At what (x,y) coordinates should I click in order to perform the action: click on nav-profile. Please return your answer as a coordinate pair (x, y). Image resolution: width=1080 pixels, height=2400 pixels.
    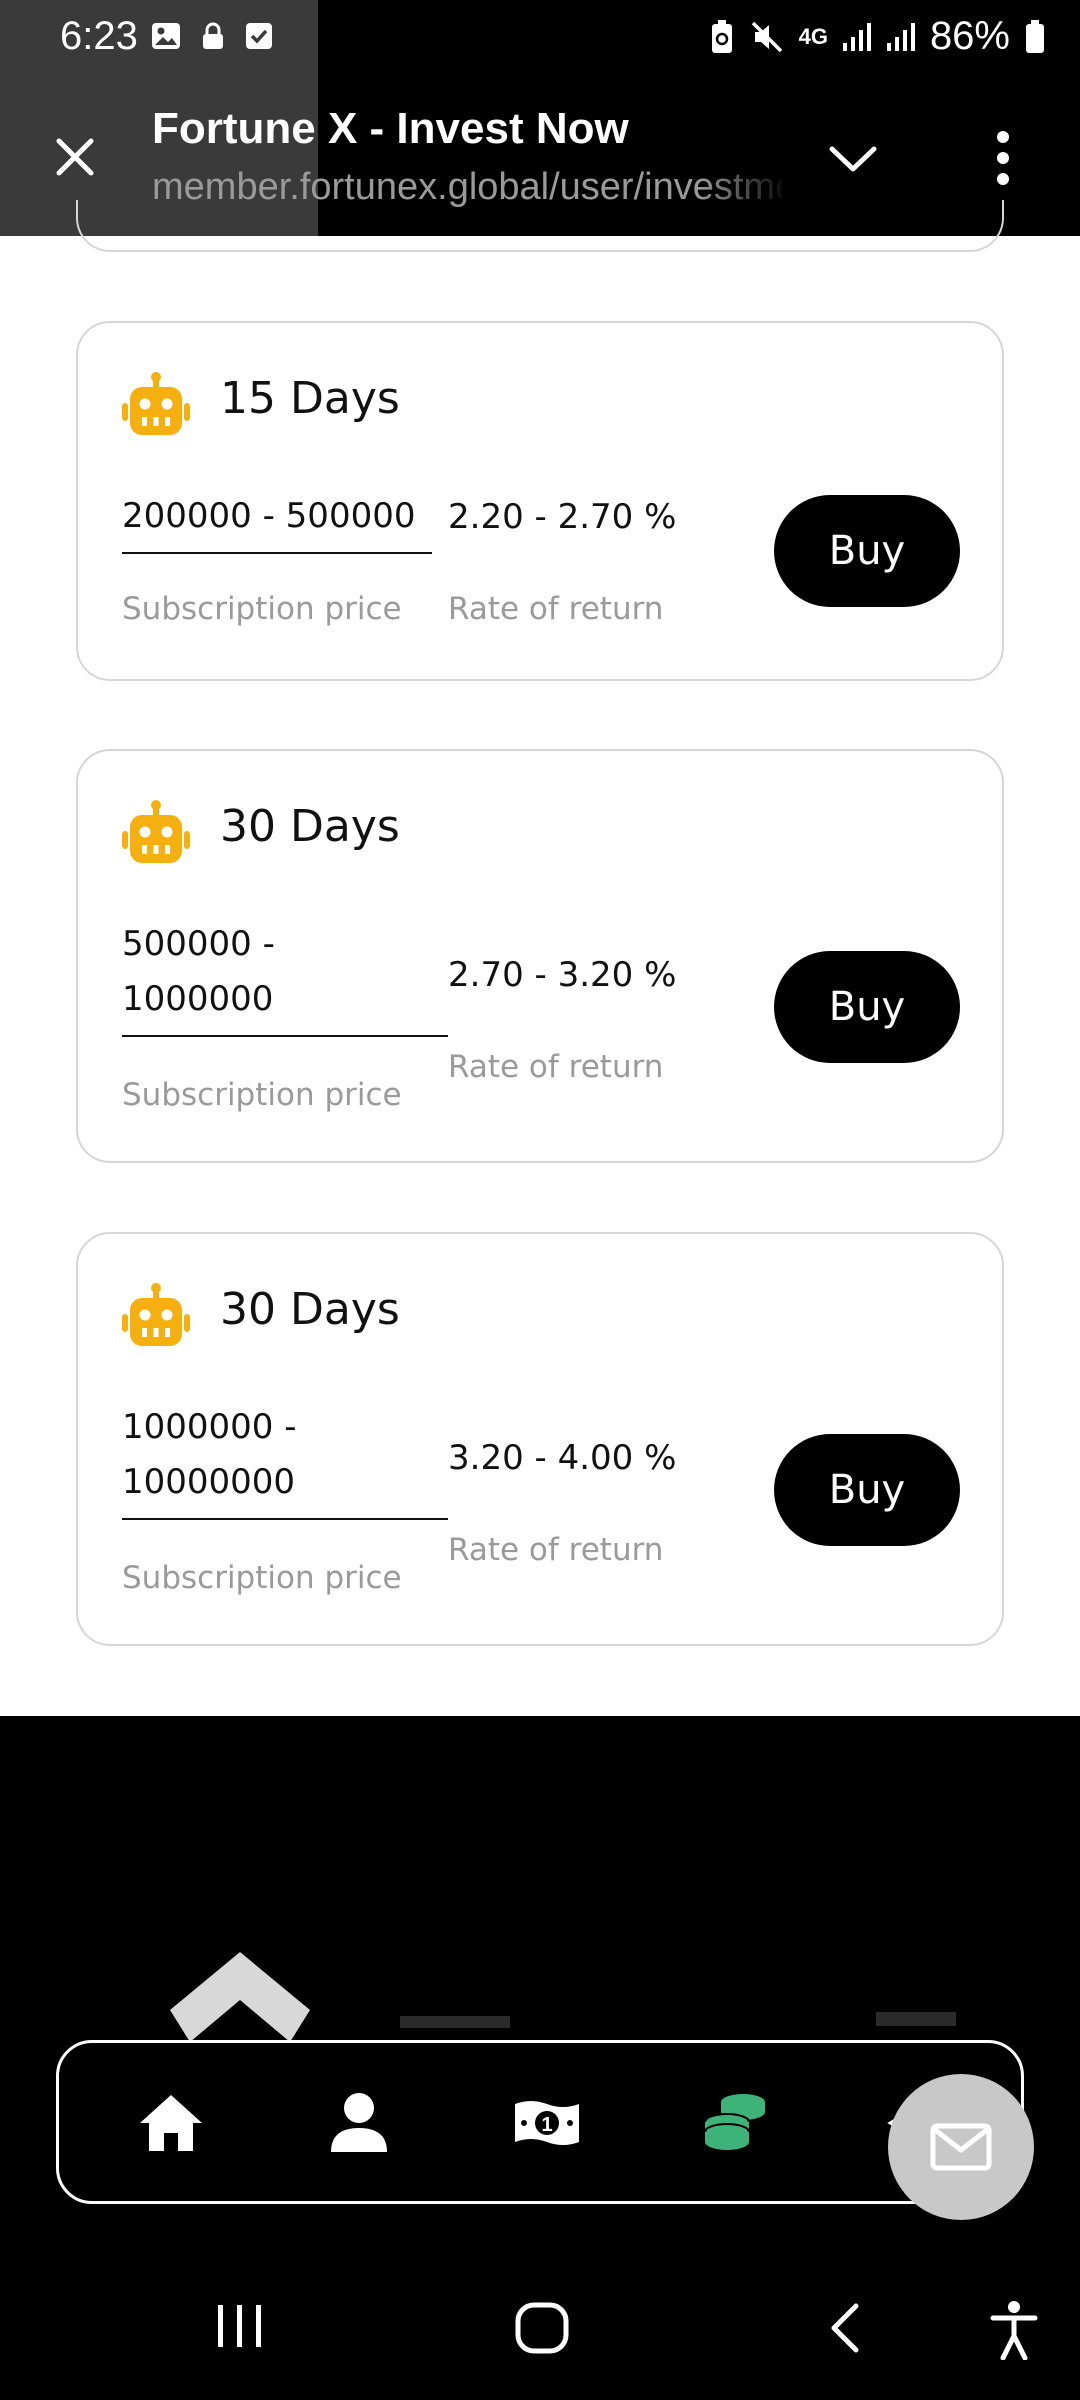
    Looking at the image, I should click on (359, 2123).